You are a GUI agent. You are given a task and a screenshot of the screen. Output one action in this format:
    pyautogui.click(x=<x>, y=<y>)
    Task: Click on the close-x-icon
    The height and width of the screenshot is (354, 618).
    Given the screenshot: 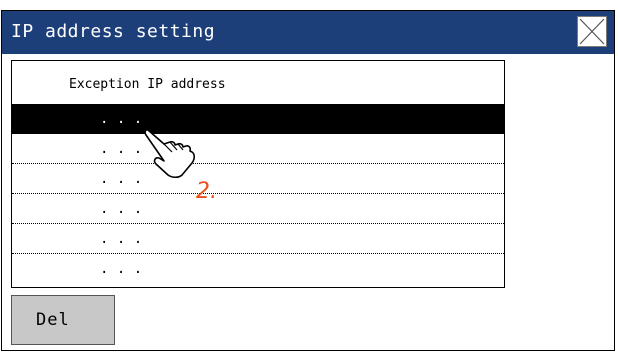 What is the action you would take?
    pyautogui.click(x=592, y=31)
    